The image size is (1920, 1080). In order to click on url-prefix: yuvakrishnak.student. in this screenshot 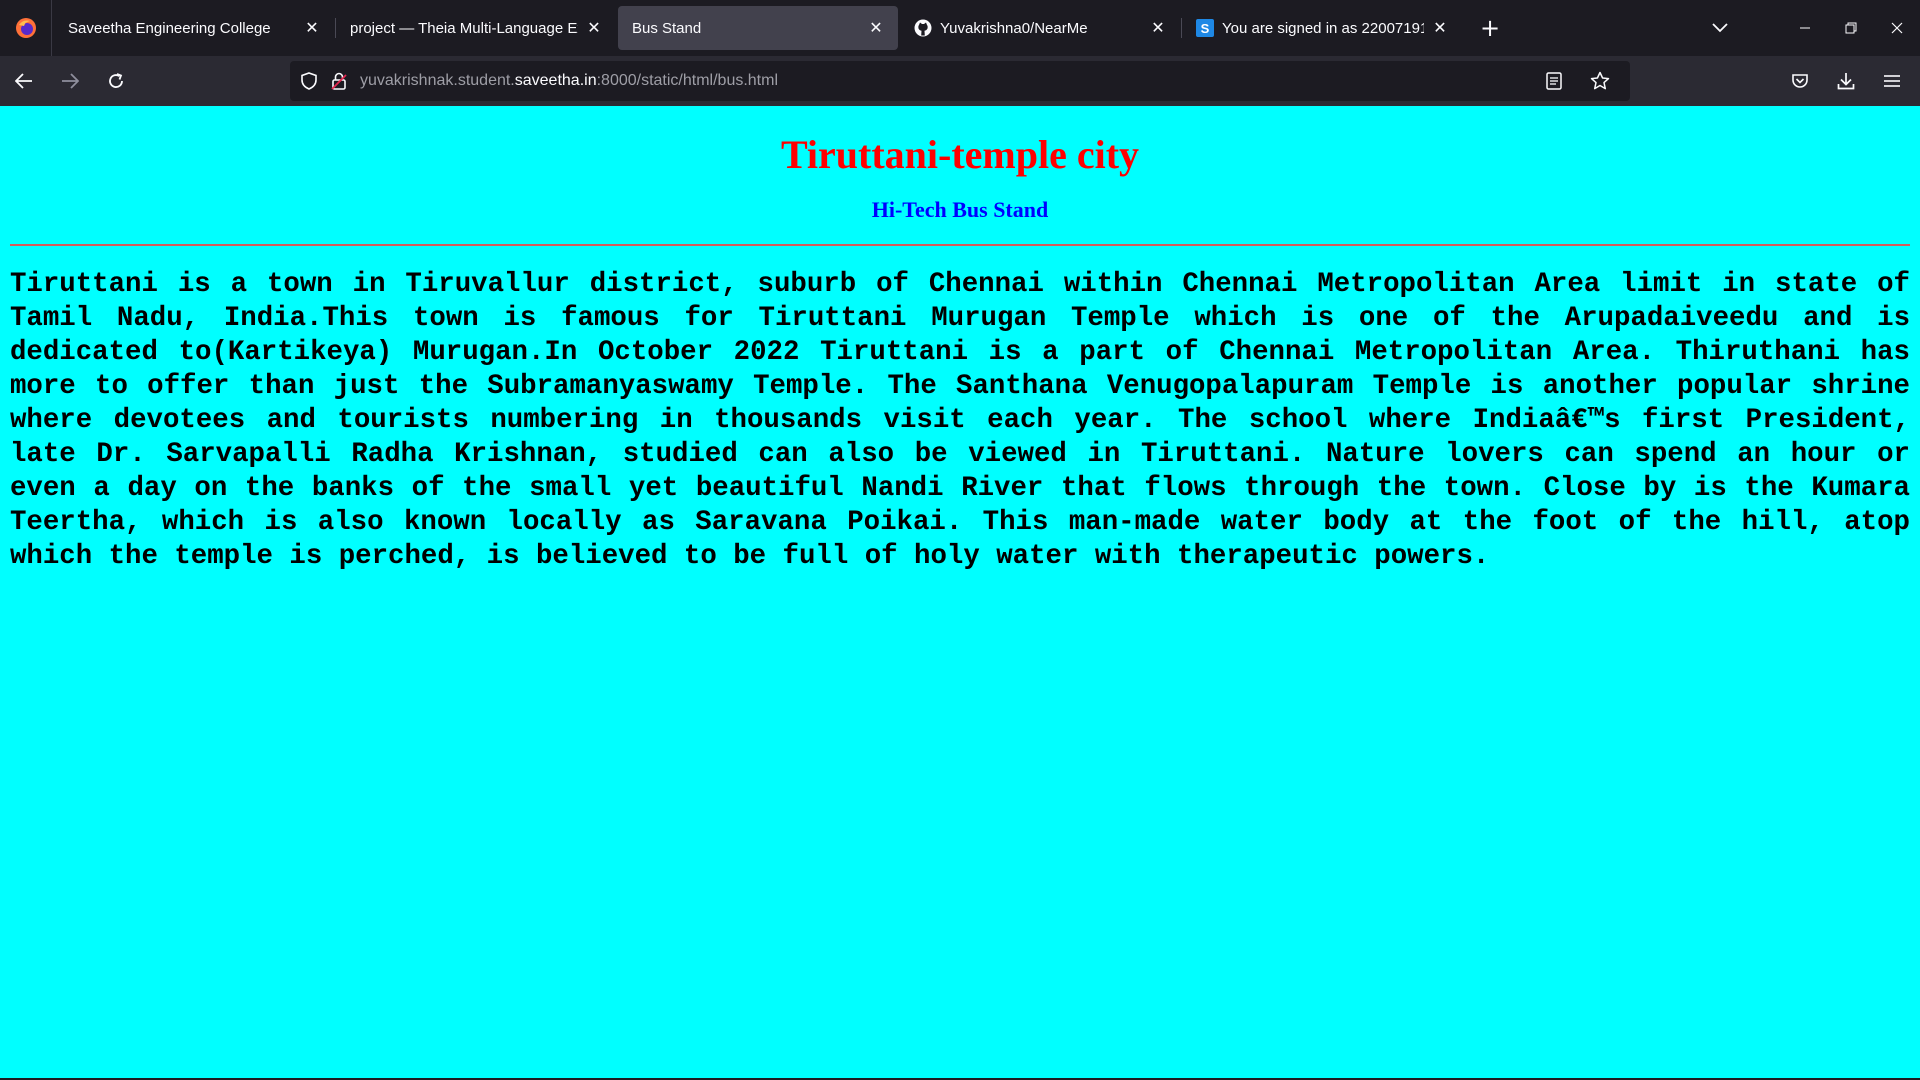, I will do `click(437, 80)`.